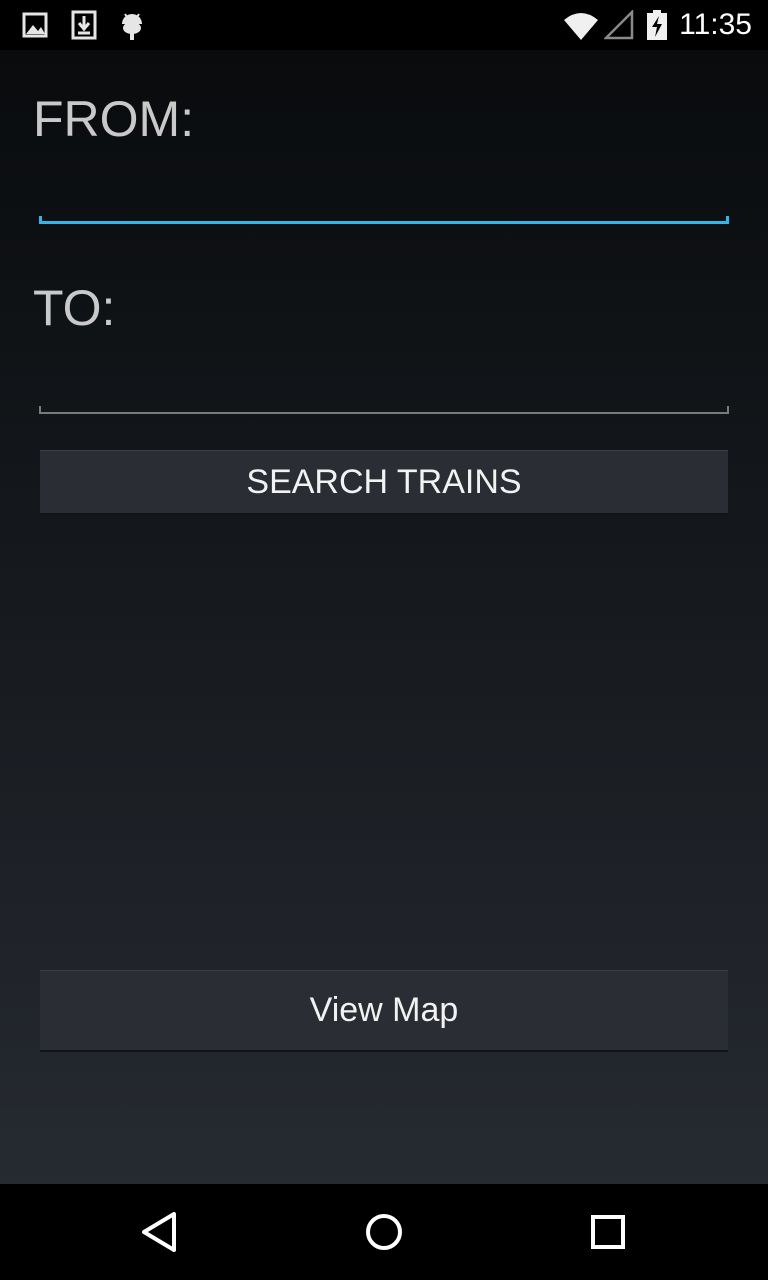  What do you see at coordinates (384, 387) in the screenshot?
I see `to-input` at bounding box center [384, 387].